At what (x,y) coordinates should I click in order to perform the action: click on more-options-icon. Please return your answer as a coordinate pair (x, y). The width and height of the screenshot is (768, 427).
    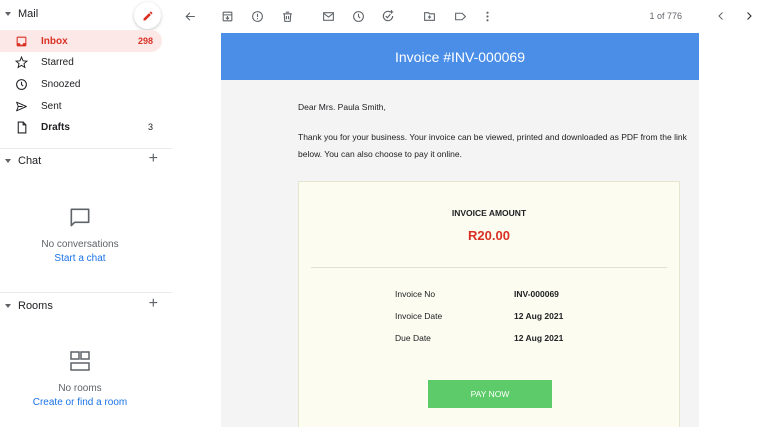
    Looking at the image, I should click on (487, 16).